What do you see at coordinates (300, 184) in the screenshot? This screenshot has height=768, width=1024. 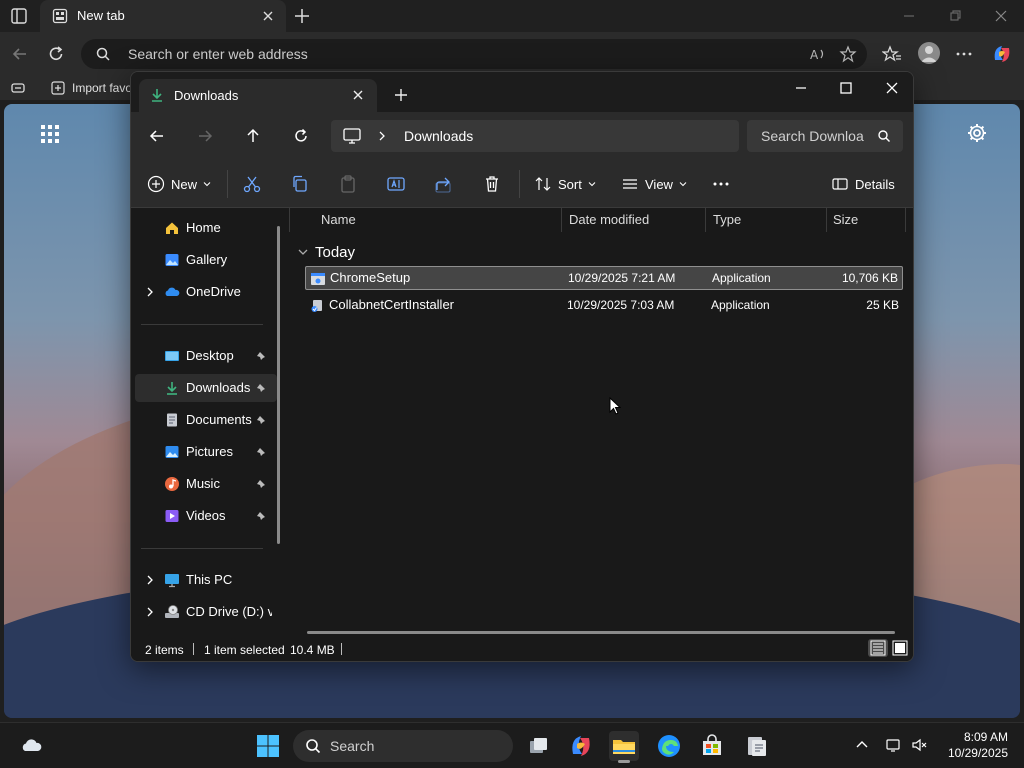 I see `copy-icon` at bounding box center [300, 184].